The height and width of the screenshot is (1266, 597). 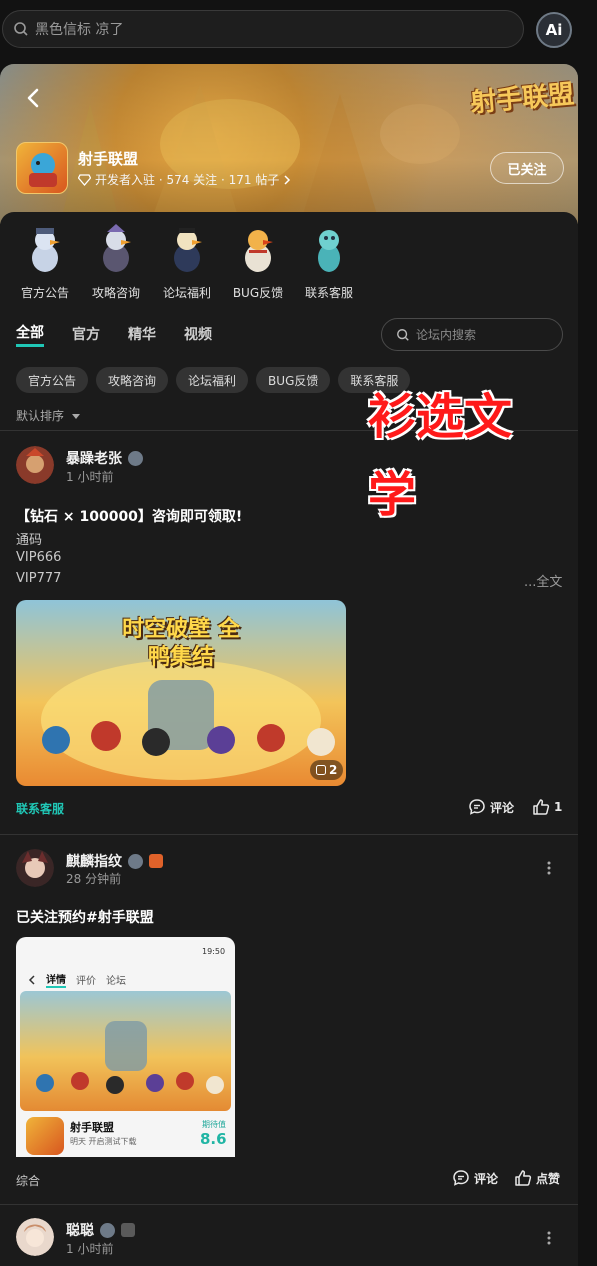 I want to click on screenshot-tab: 论坛, so click(x=116, y=981).